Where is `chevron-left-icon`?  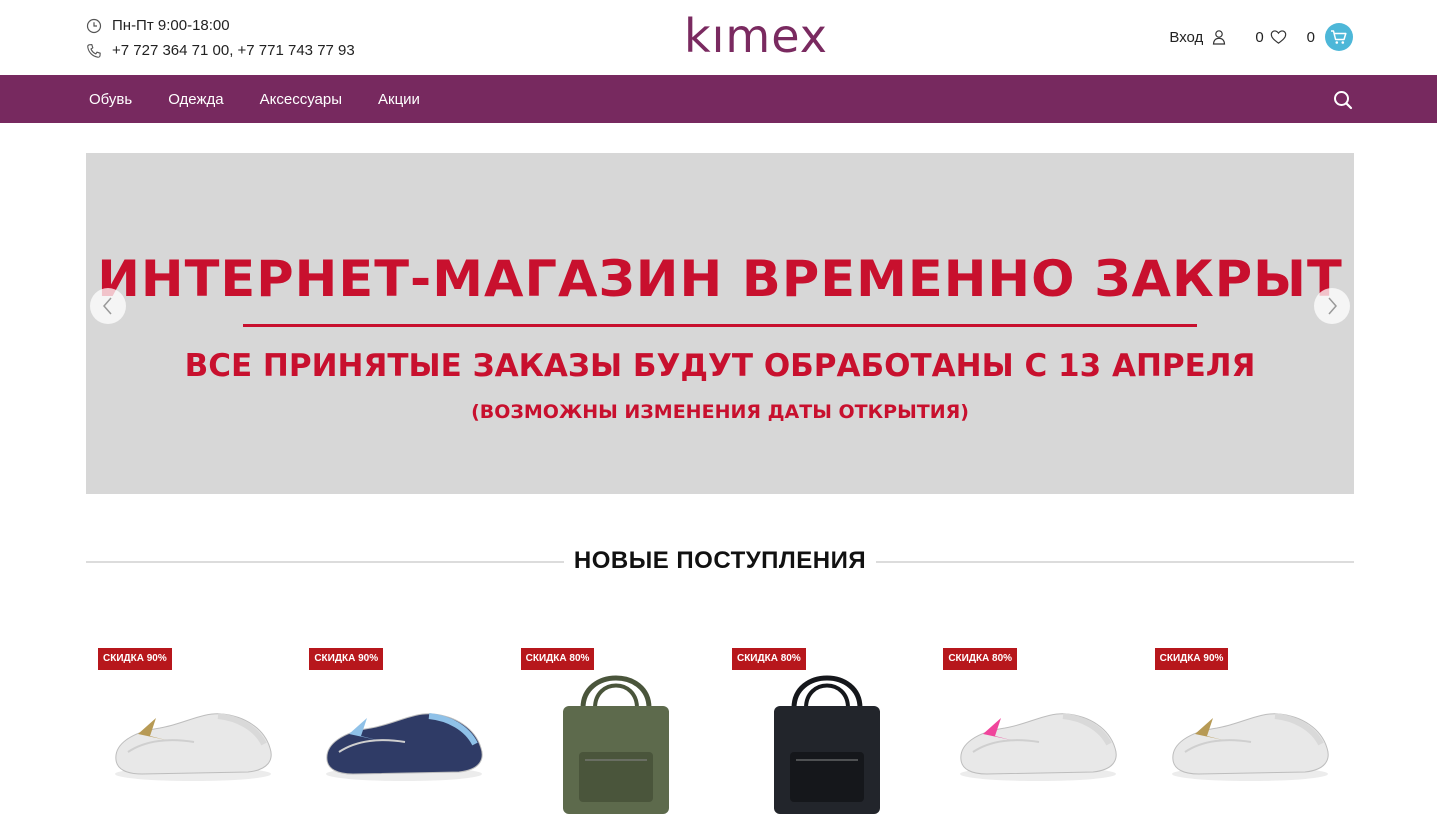 chevron-left-icon is located at coordinates (107, 306).